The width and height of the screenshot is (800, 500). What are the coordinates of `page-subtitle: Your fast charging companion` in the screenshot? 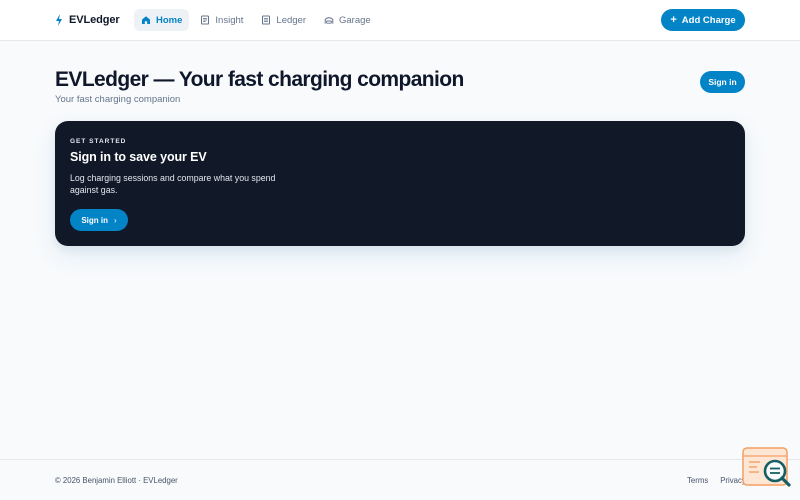 It's located at (118, 99).